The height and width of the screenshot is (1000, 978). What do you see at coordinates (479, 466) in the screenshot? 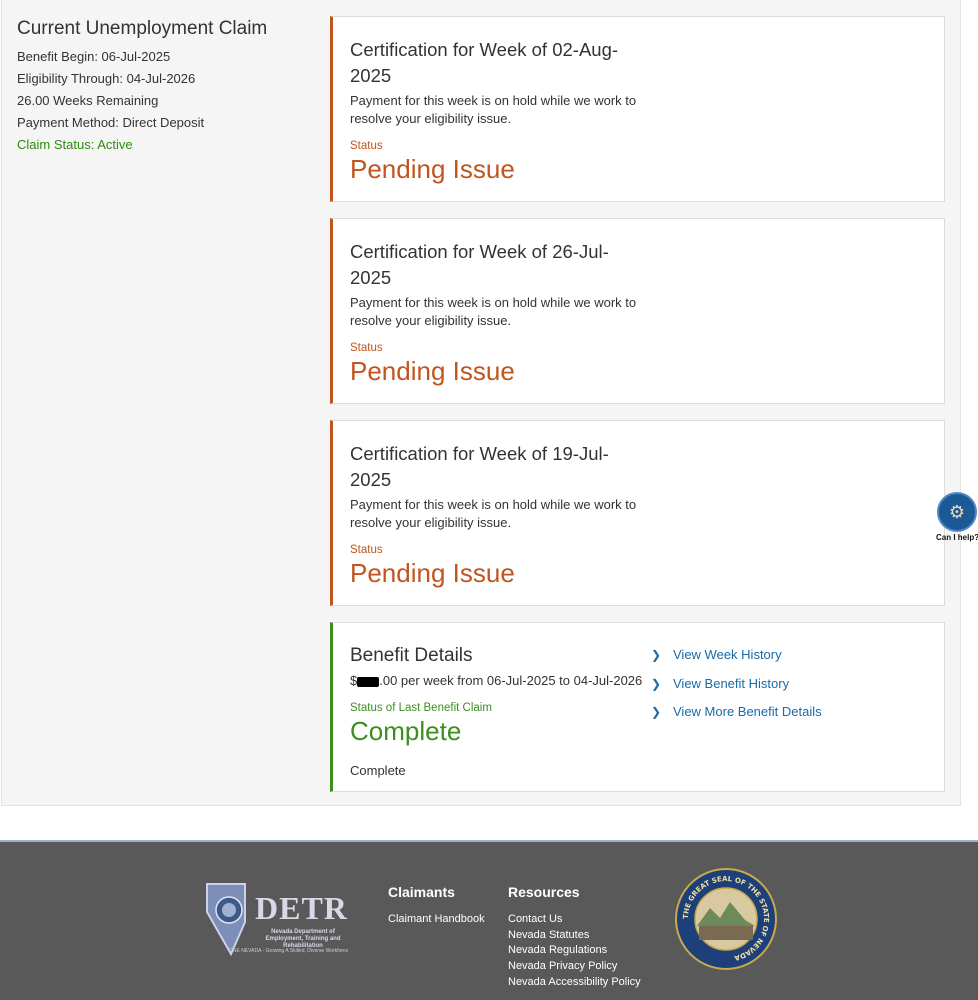
I see `certification-title: Certification for Week of 19-Jul-2025` at bounding box center [479, 466].